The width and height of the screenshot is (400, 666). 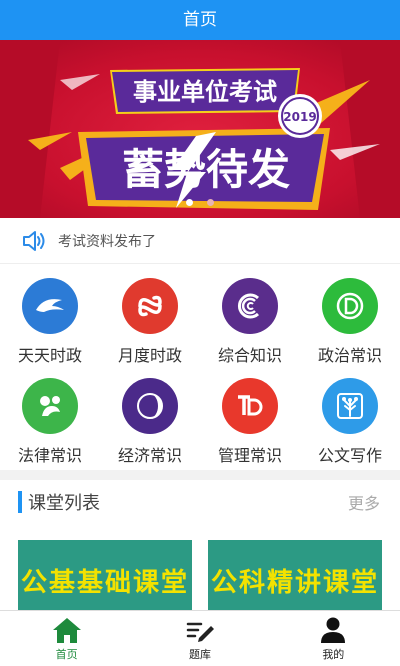 What do you see at coordinates (200, 200) in the screenshot?
I see `carousel-dots` at bounding box center [200, 200].